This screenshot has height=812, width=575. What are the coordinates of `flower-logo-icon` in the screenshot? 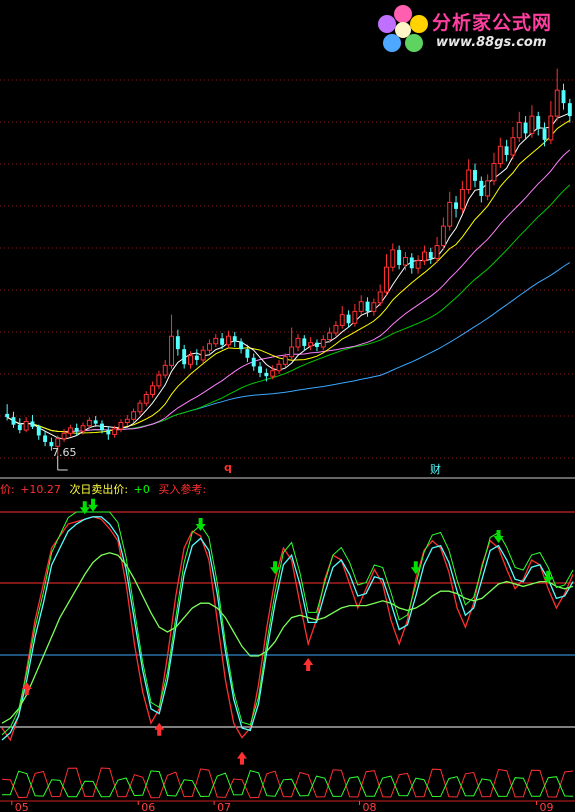 It's located at (403, 28).